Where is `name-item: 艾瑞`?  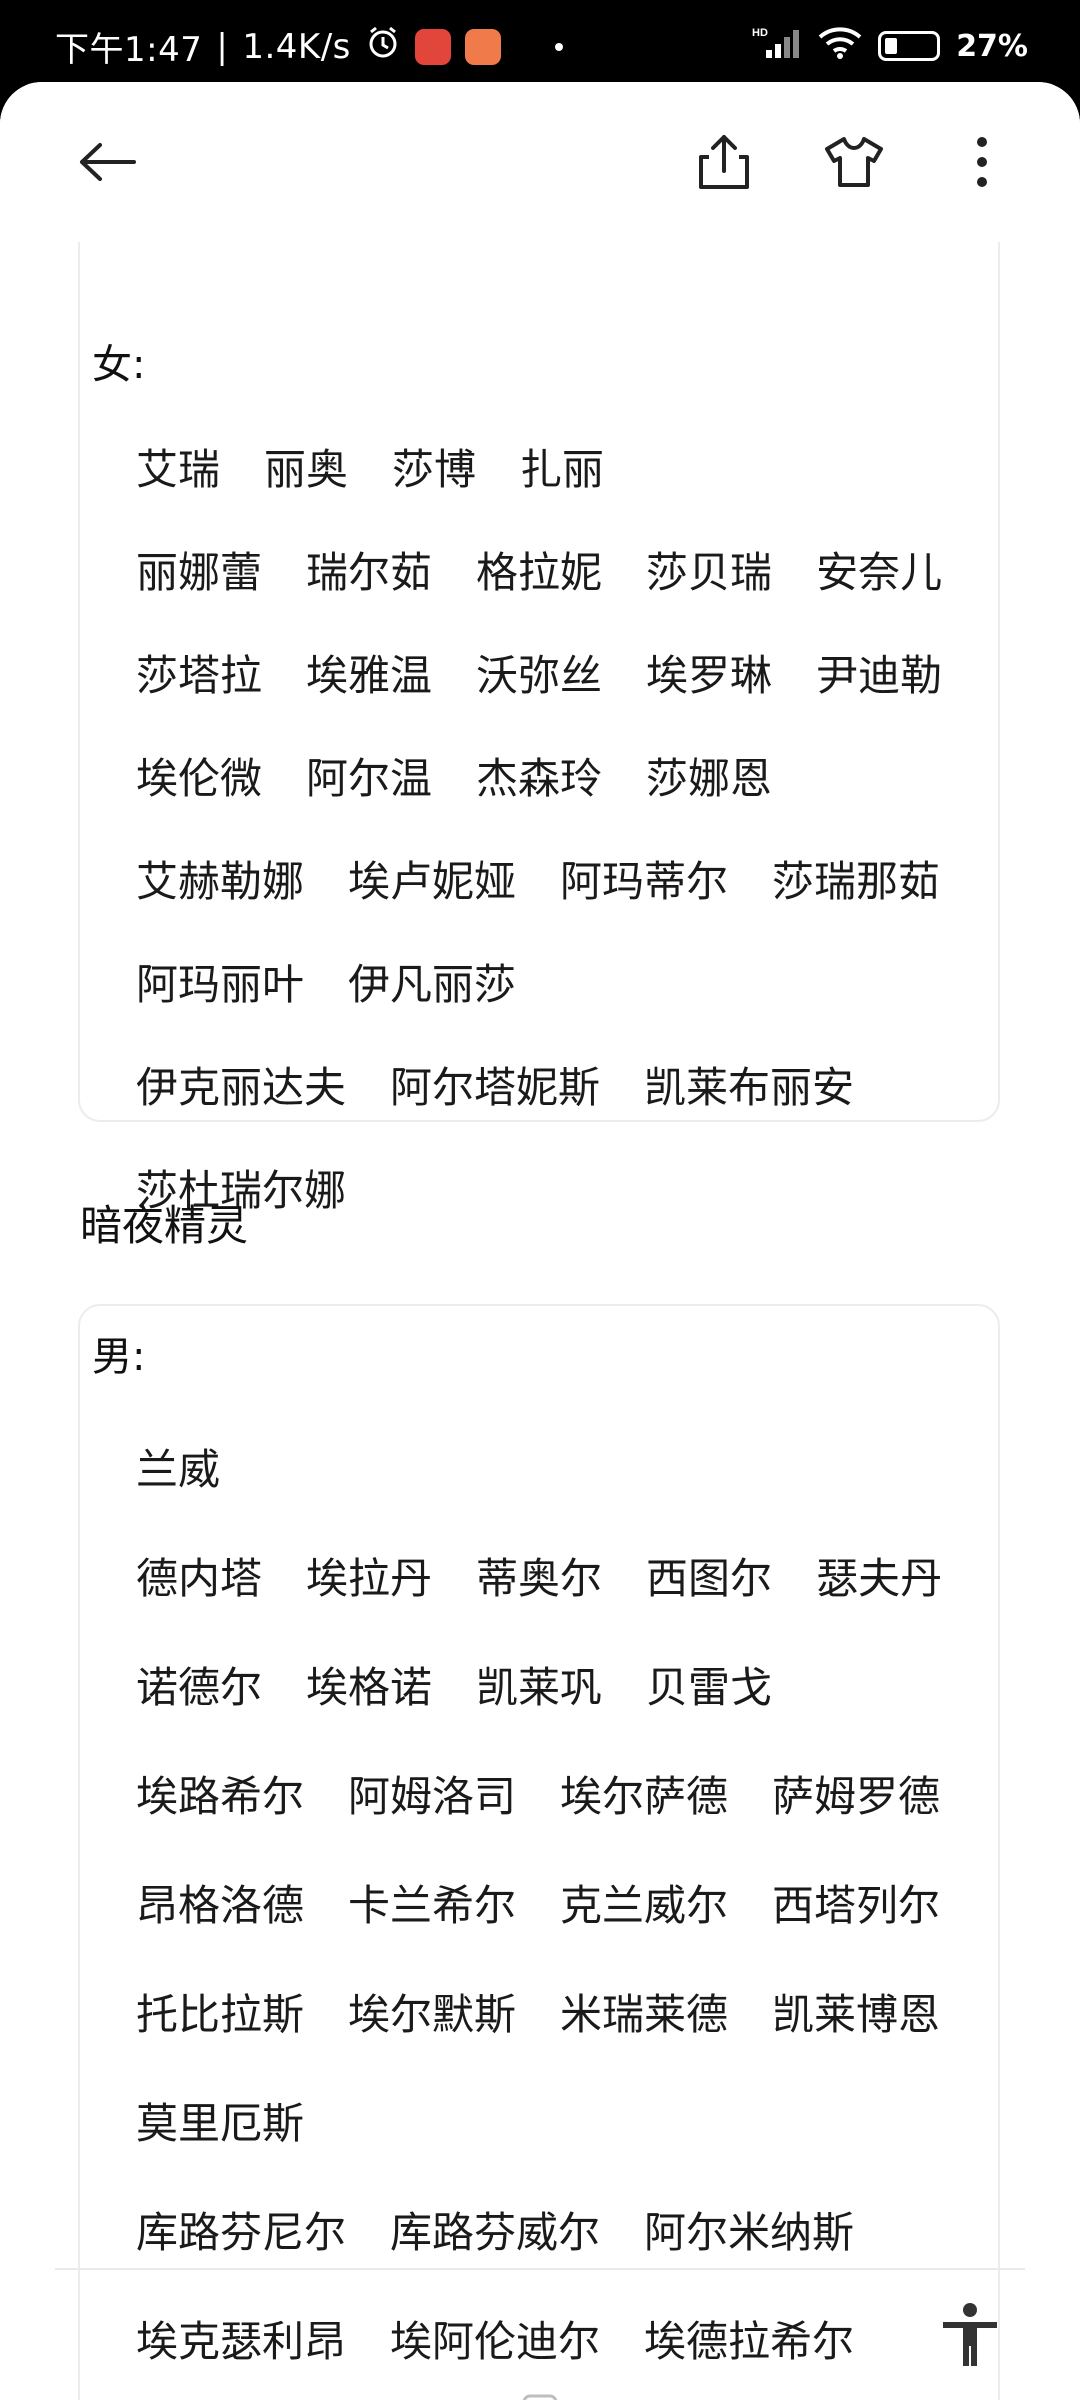
name-item: 艾瑞 is located at coordinates (178, 469).